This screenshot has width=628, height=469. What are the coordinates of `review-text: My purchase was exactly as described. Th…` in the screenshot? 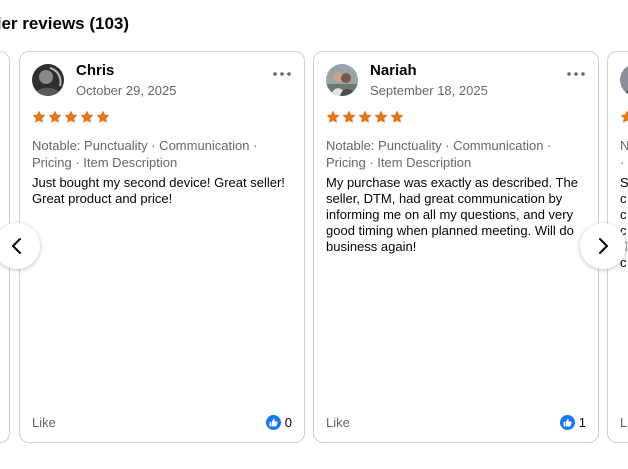 It's located at (452, 214).